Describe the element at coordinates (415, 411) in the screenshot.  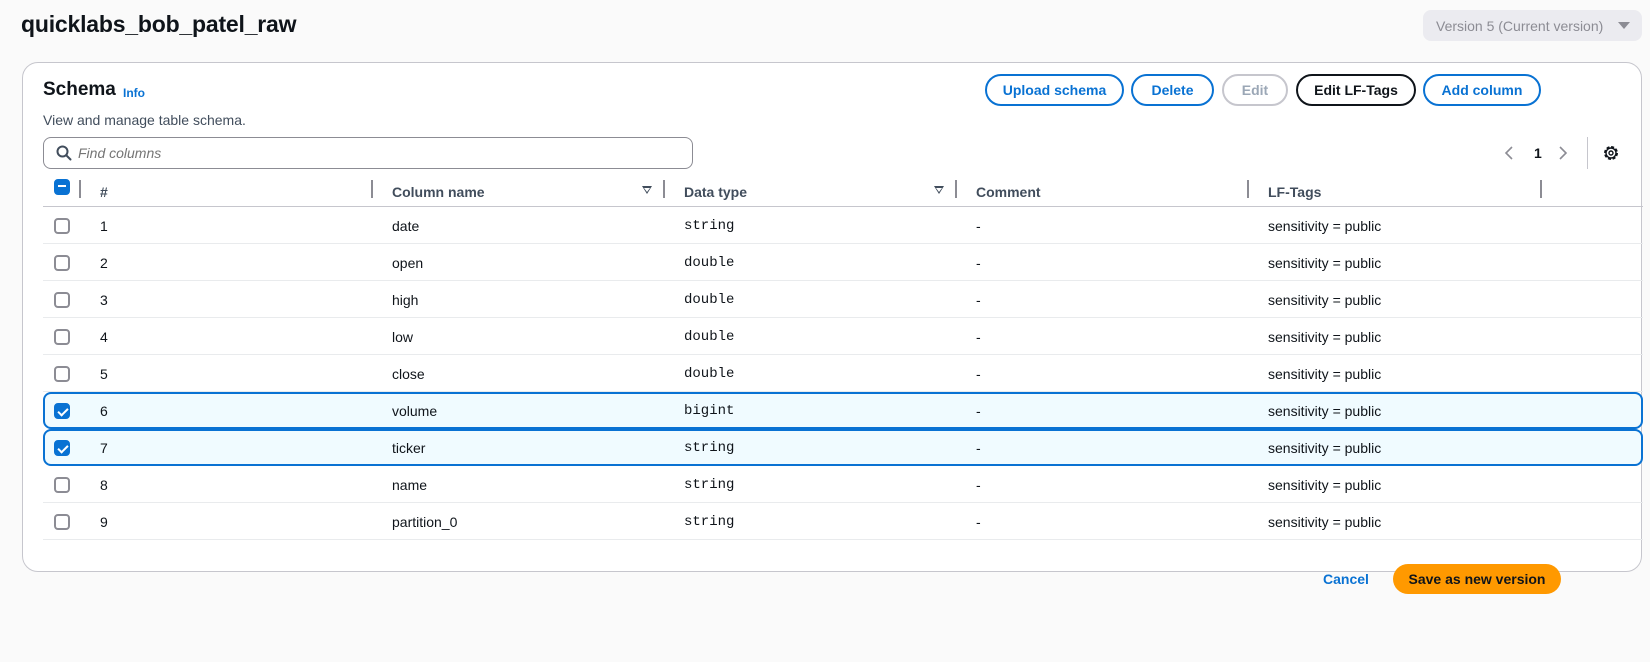
I see `row-column-name: volume` at that location.